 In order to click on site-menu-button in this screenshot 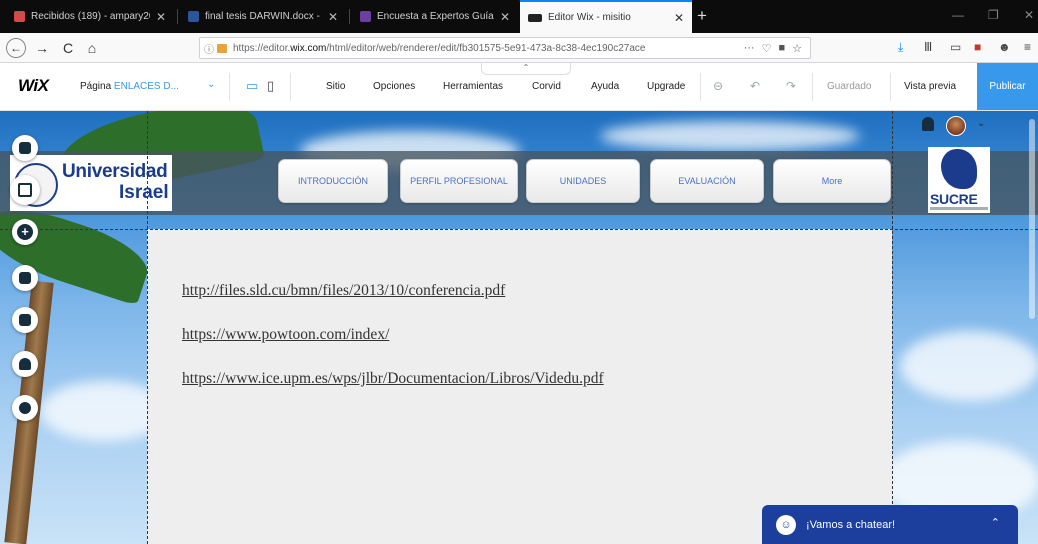, I will do `click(25, 190)`.